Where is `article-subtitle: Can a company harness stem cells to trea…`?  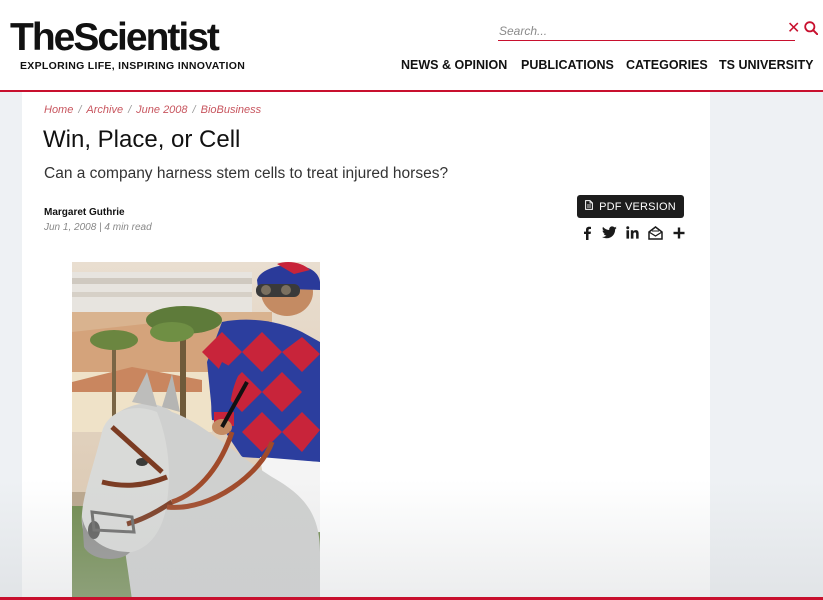 article-subtitle: Can a company harness stem cells to trea… is located at coordinates (246, 173).